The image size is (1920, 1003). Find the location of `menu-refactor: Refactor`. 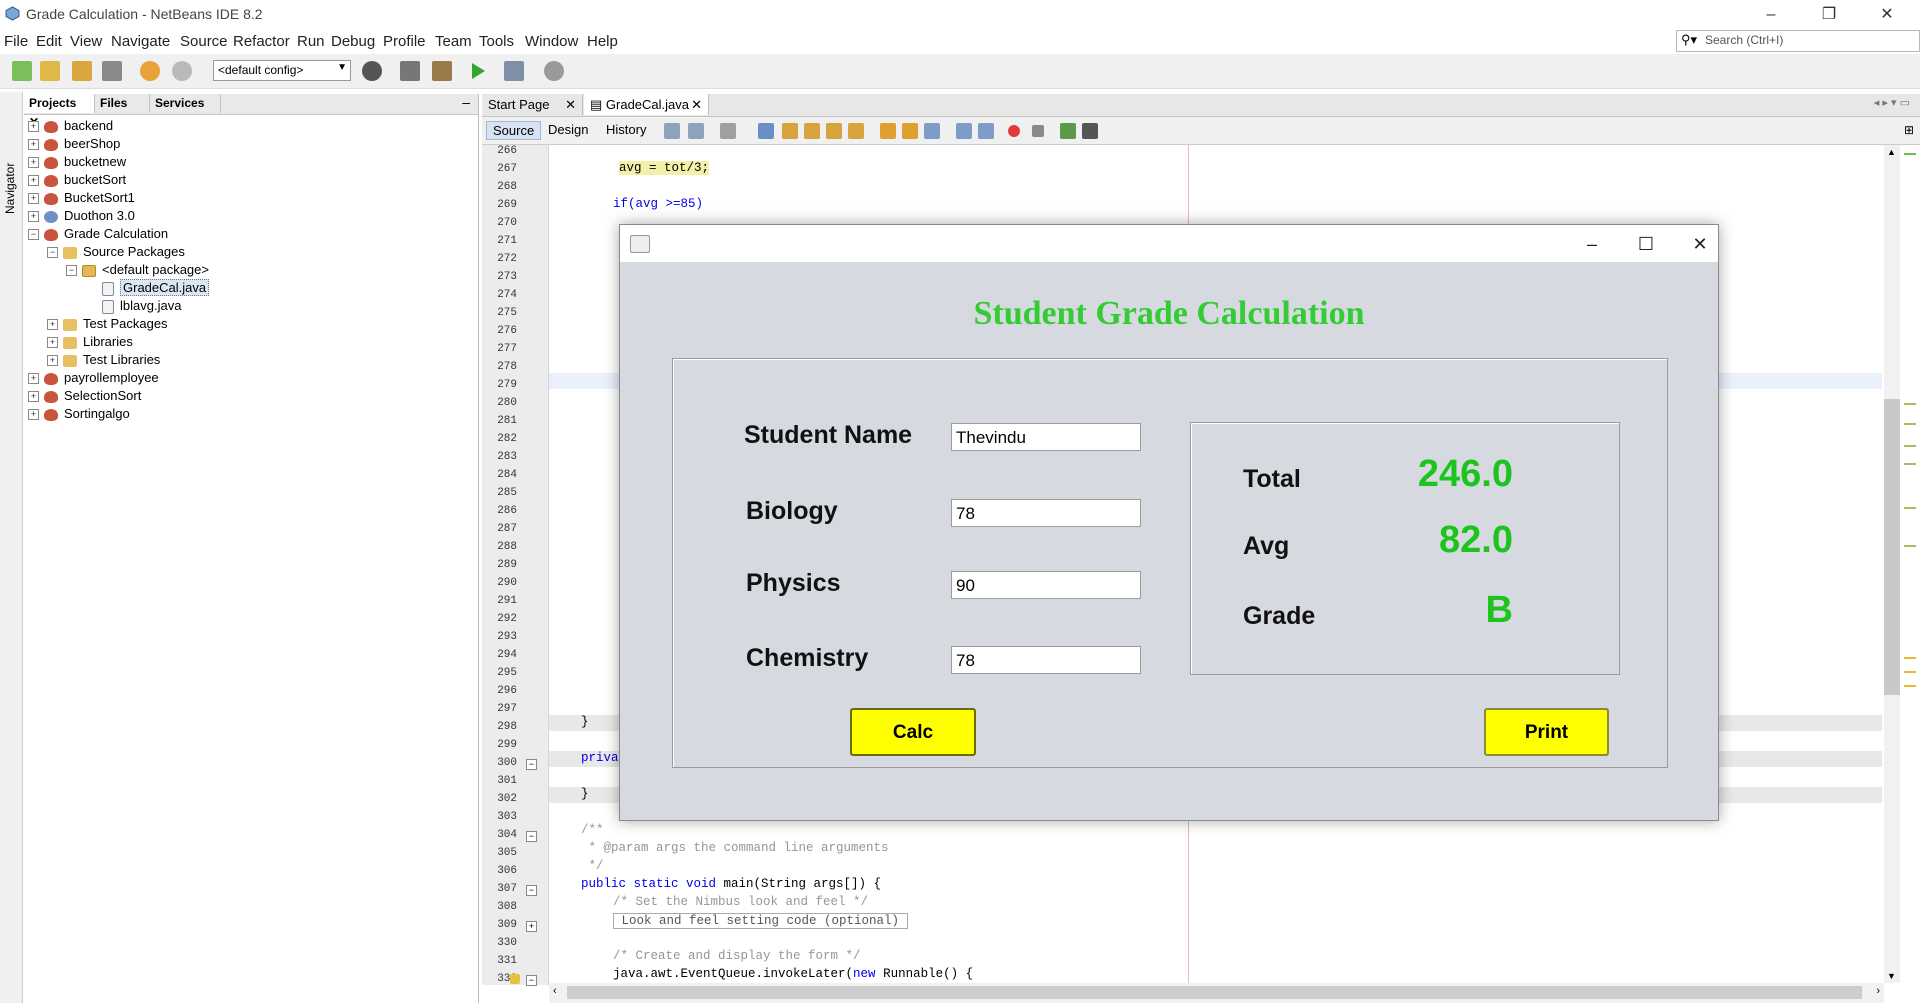

menu-refactor: Refactor is located at coordinates (261, 41).